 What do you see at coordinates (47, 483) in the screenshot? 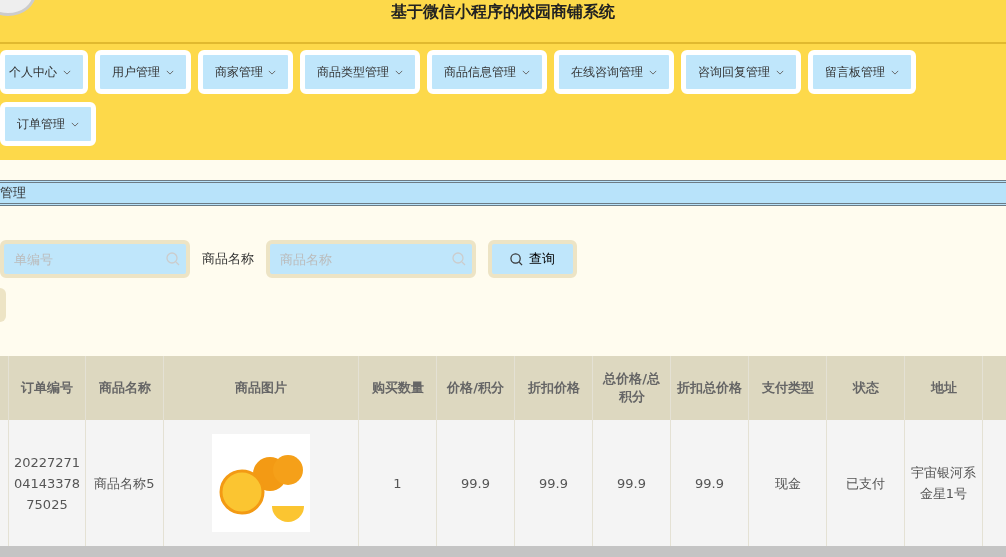
I see `table-cell-text: 202272710414337875025` at bounding box center [47, 483].